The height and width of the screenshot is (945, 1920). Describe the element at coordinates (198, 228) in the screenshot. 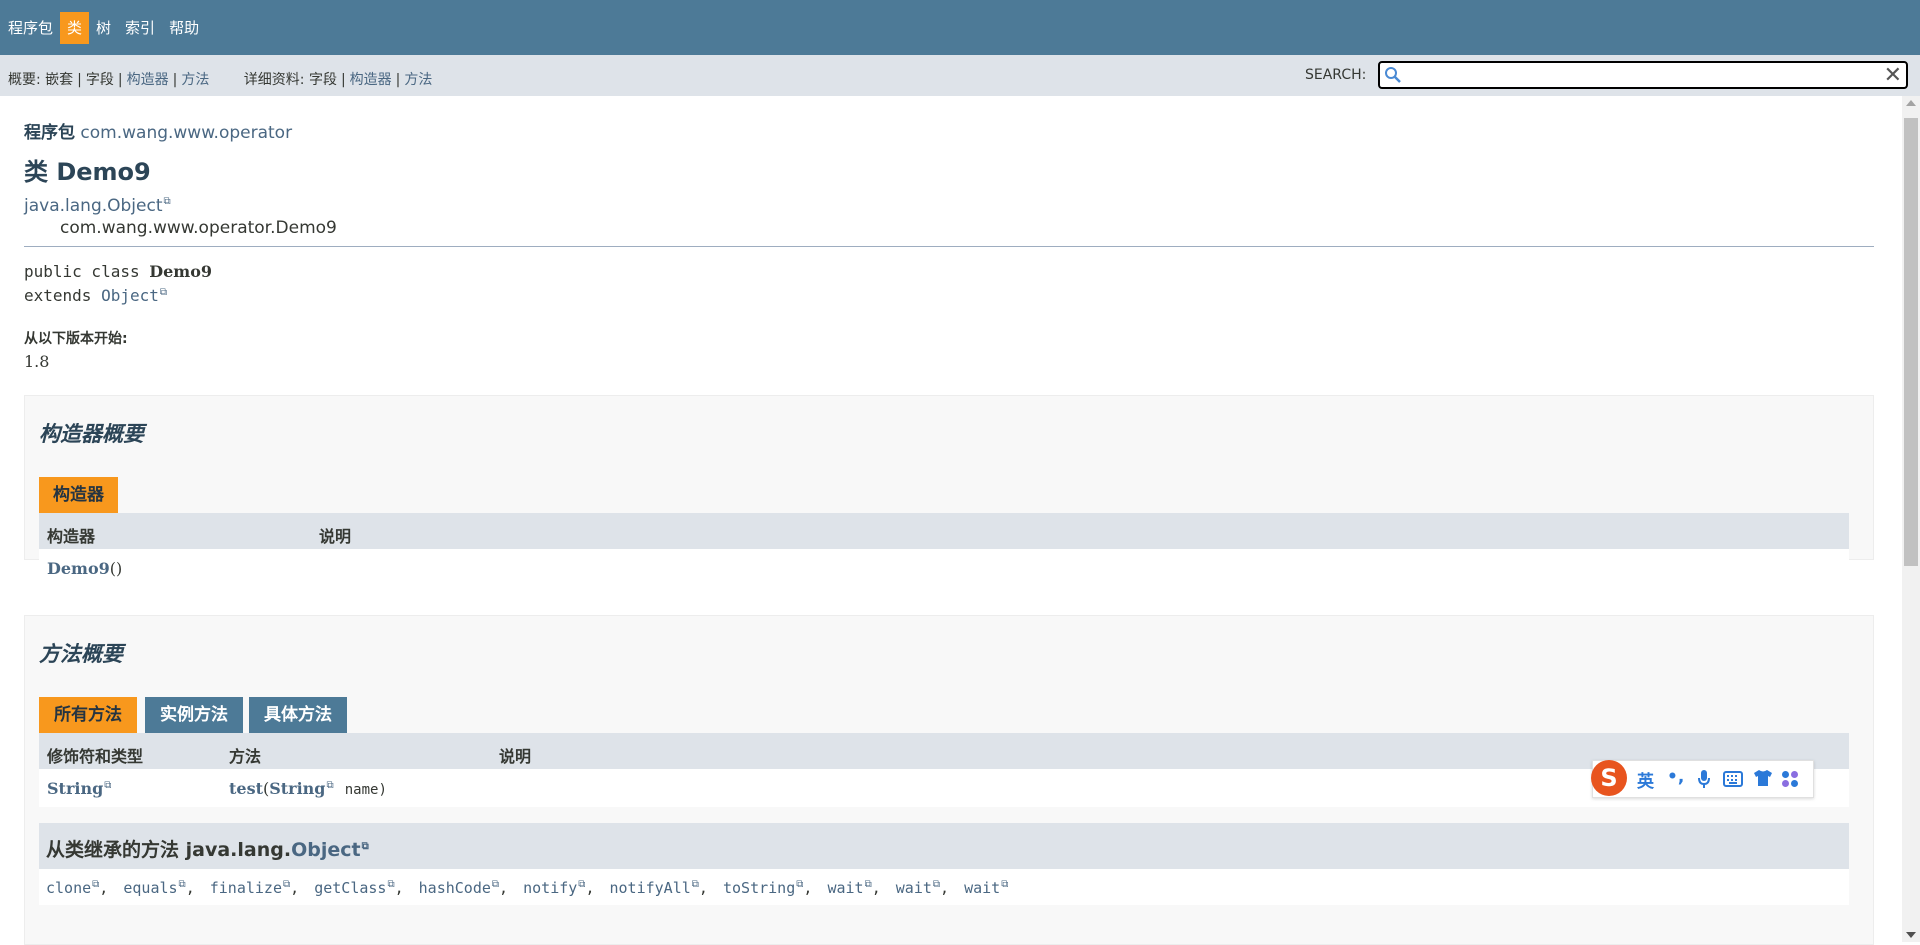

I see `inheritance-child: com.wang.www.operator.Demo9` at that location.